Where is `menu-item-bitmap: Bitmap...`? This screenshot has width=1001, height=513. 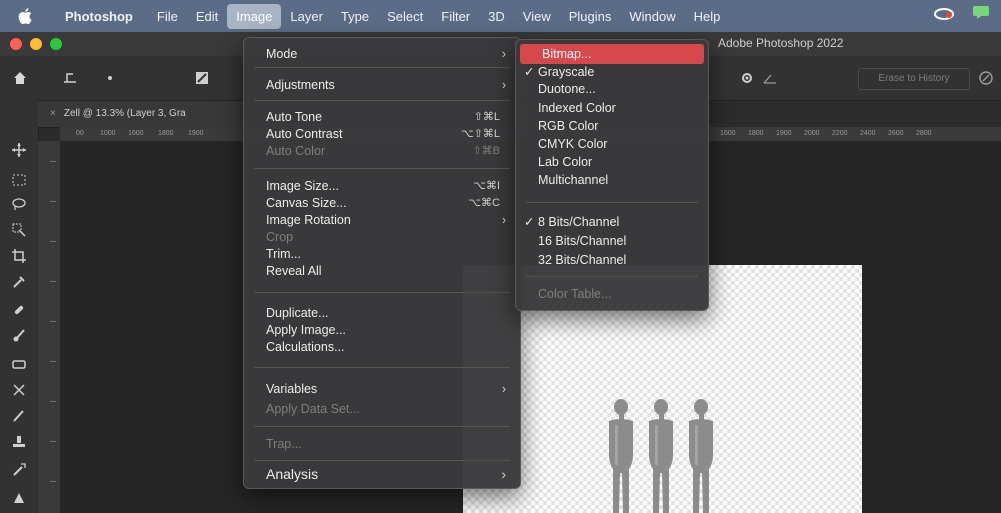
menu-item-bitmap: Bitmap... is located at coordinates (612, 54).